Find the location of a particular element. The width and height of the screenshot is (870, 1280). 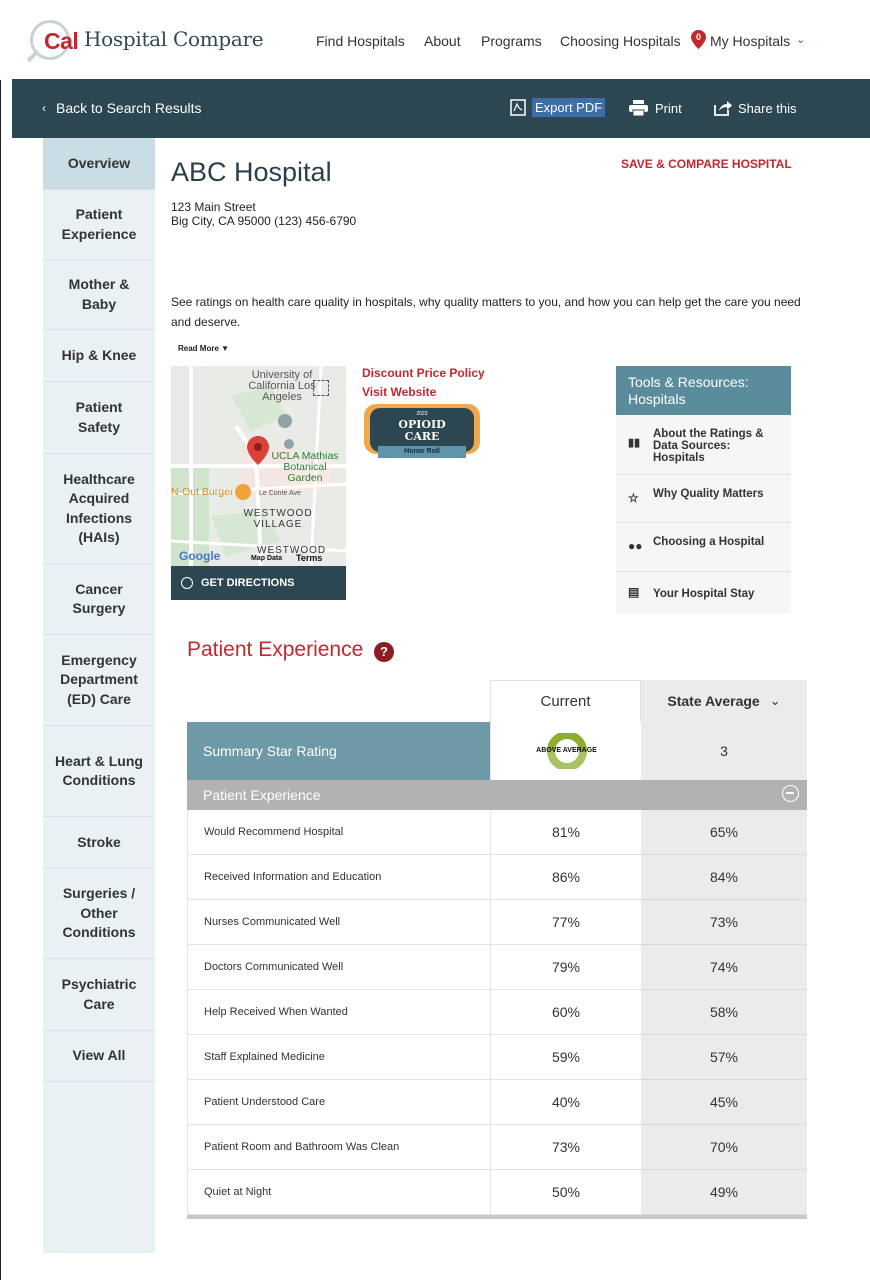

summary-star-label: Summary Star Rating is located at coordinates (338, 751).